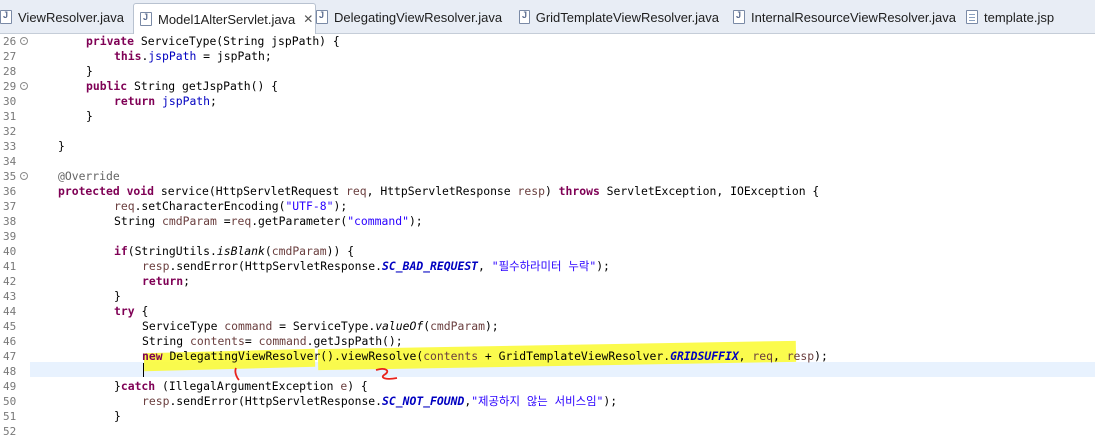 The width and height of the screenshot is (1095, 439). I want to click on tab-grid-template-view-resolver: GridTemplateViewResolver.java, so click(619, 17).